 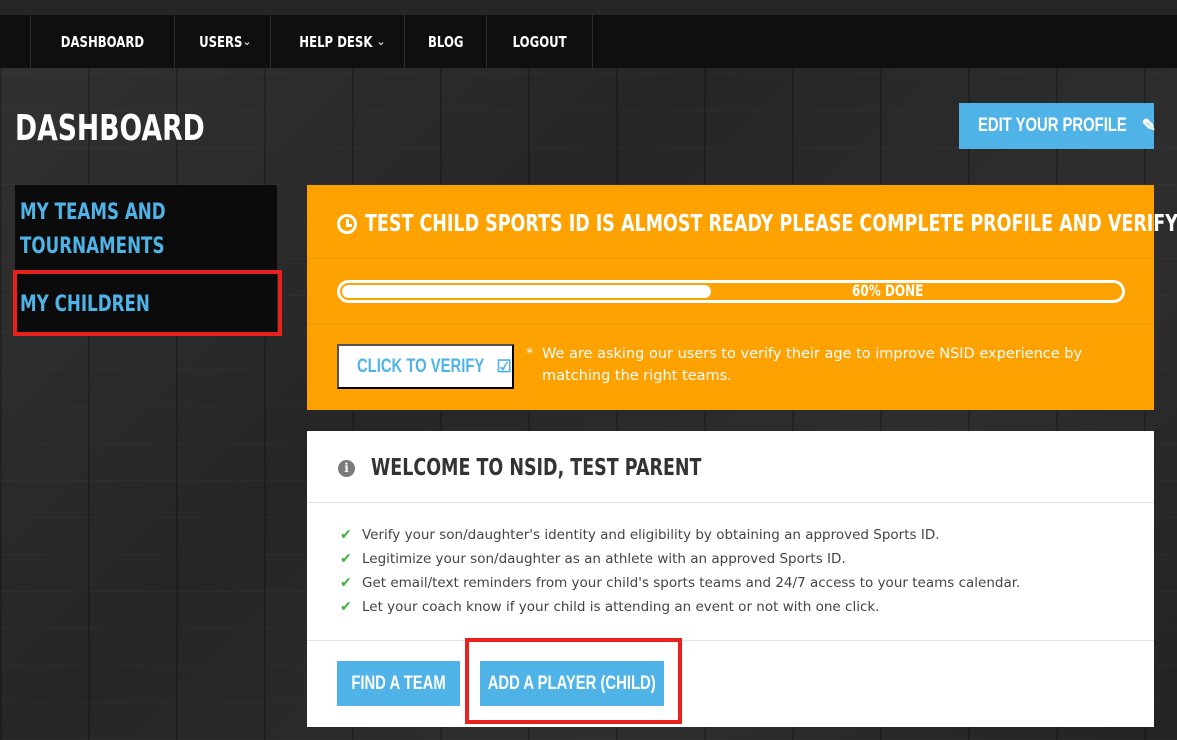 I want to click on progress-label-text: 60% DONE, so click(x=888, y=290).